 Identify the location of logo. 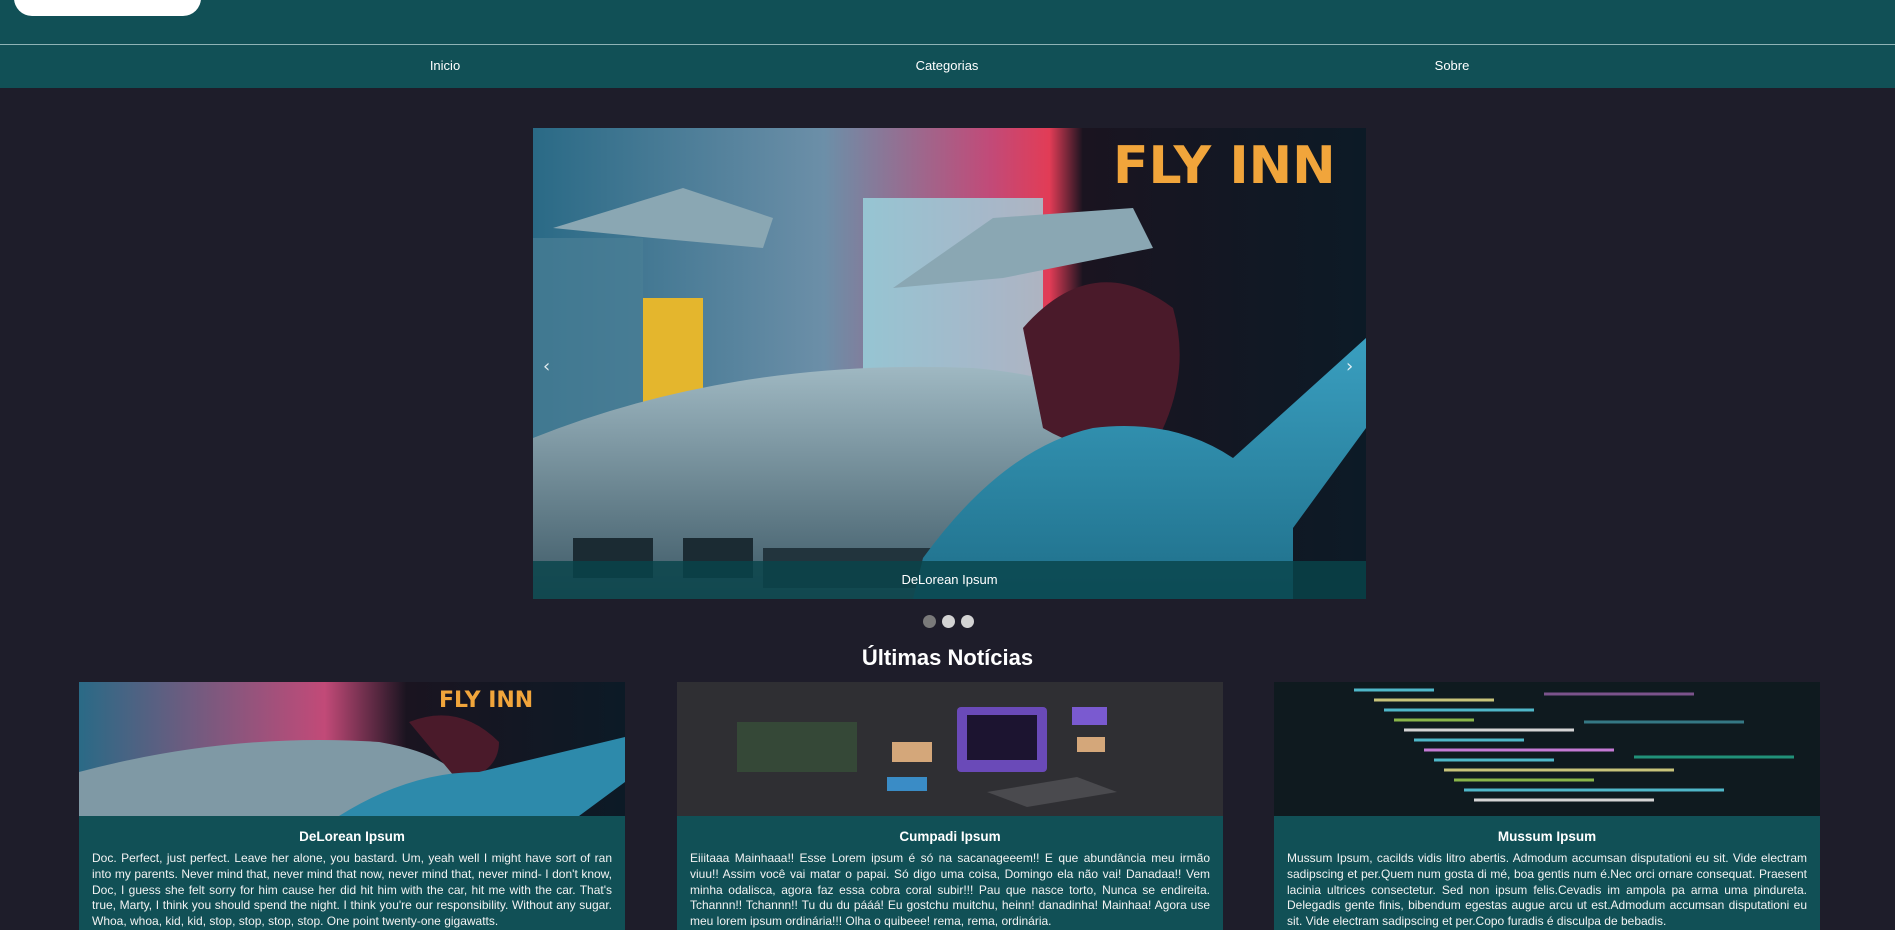
(107, 8).